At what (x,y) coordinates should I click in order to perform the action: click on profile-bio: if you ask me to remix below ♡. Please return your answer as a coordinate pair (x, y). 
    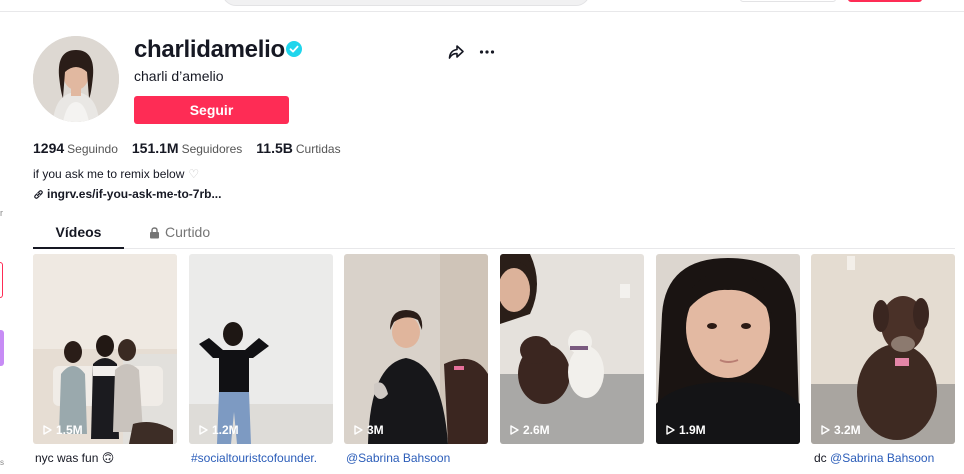
    Looking at the image, I should click on (116, 174).